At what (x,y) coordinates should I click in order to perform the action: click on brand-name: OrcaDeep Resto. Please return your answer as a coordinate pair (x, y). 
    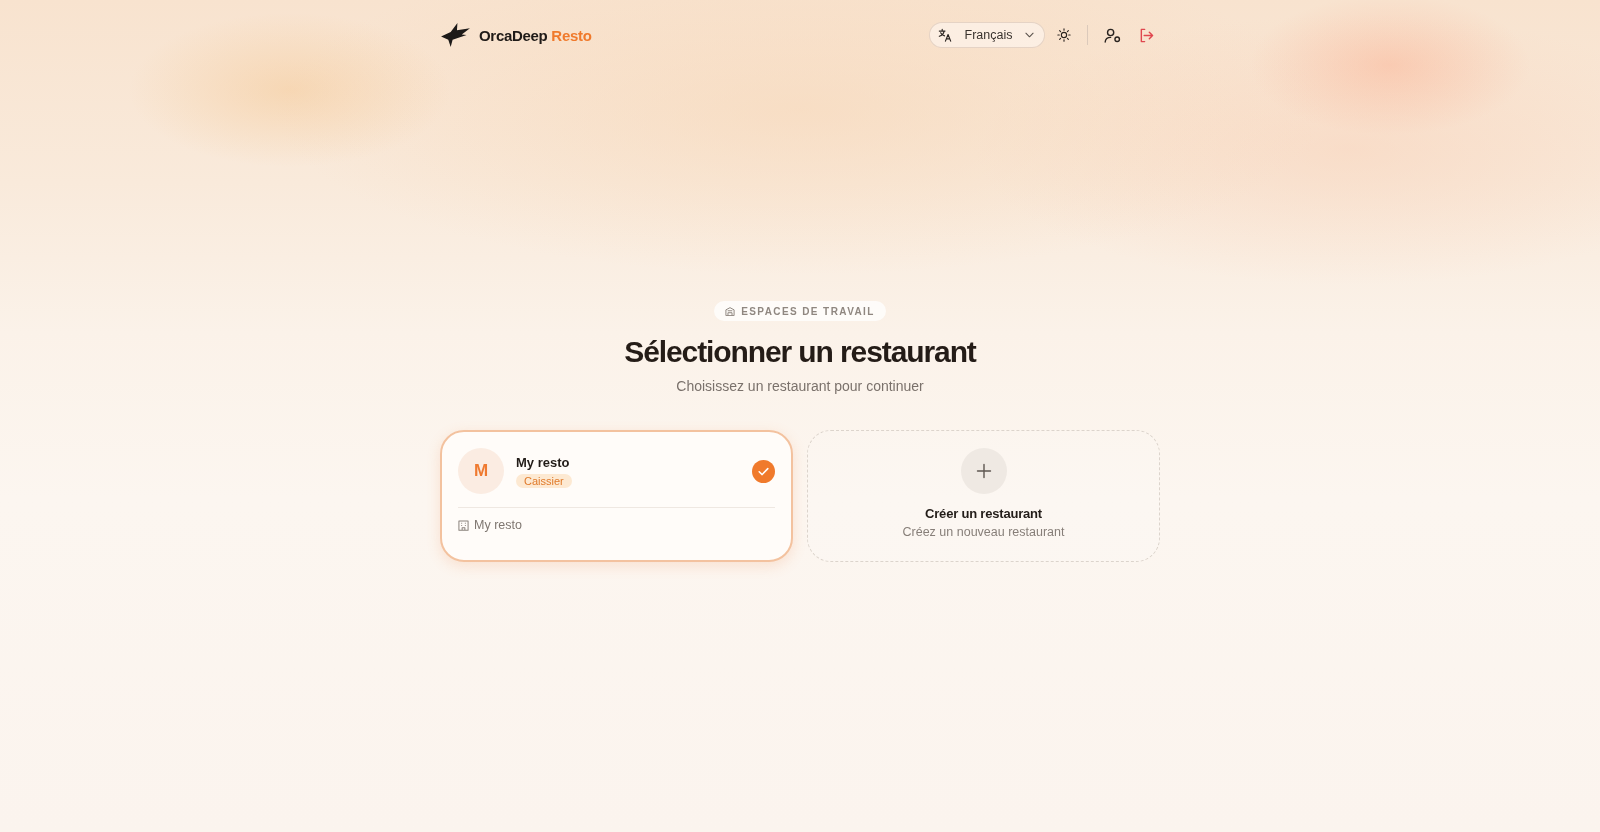
    Looking at the image, I should click on (535, 35).